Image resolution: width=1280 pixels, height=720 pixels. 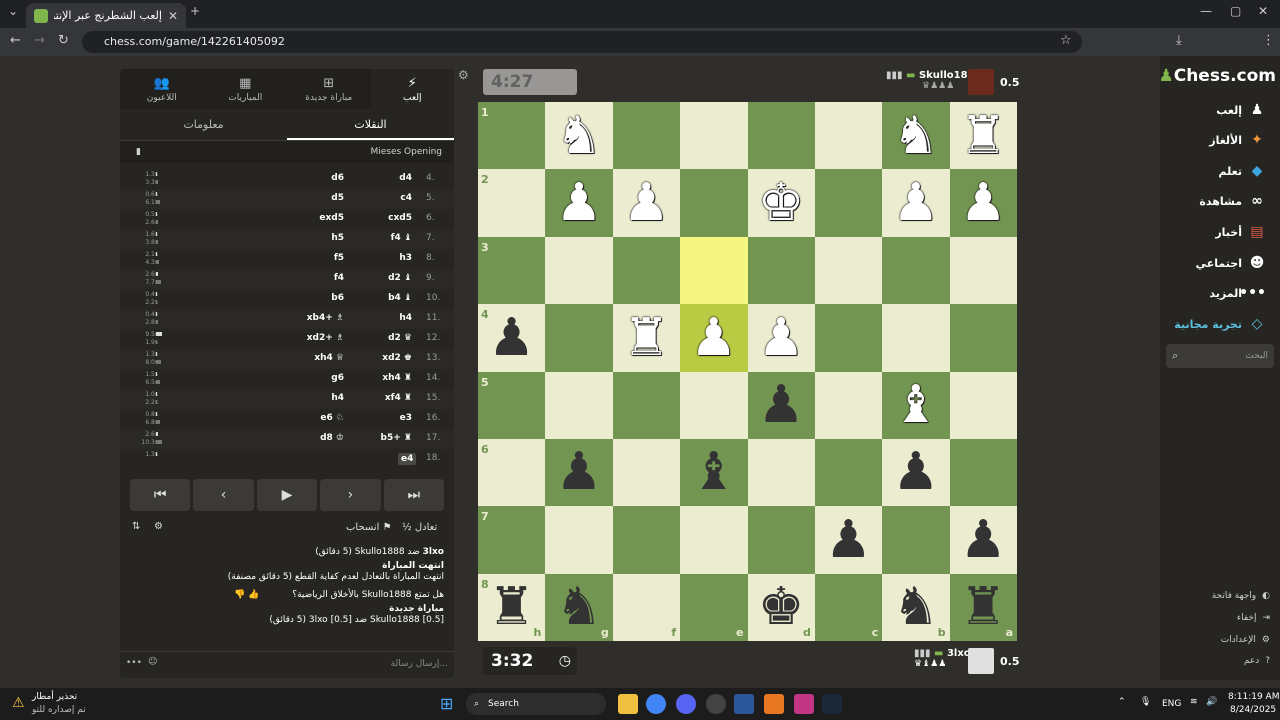 I want to click on tab-info: معلومات, so click(x=203, y=124).